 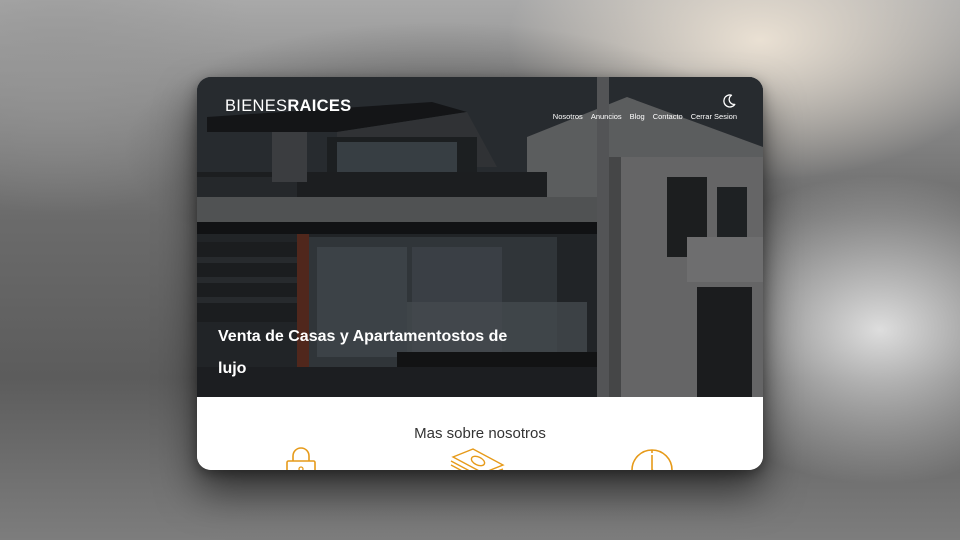 I want to click on nav-link-cerrar-sesion: Cerrar Sesion, so click(x=714, y=116).